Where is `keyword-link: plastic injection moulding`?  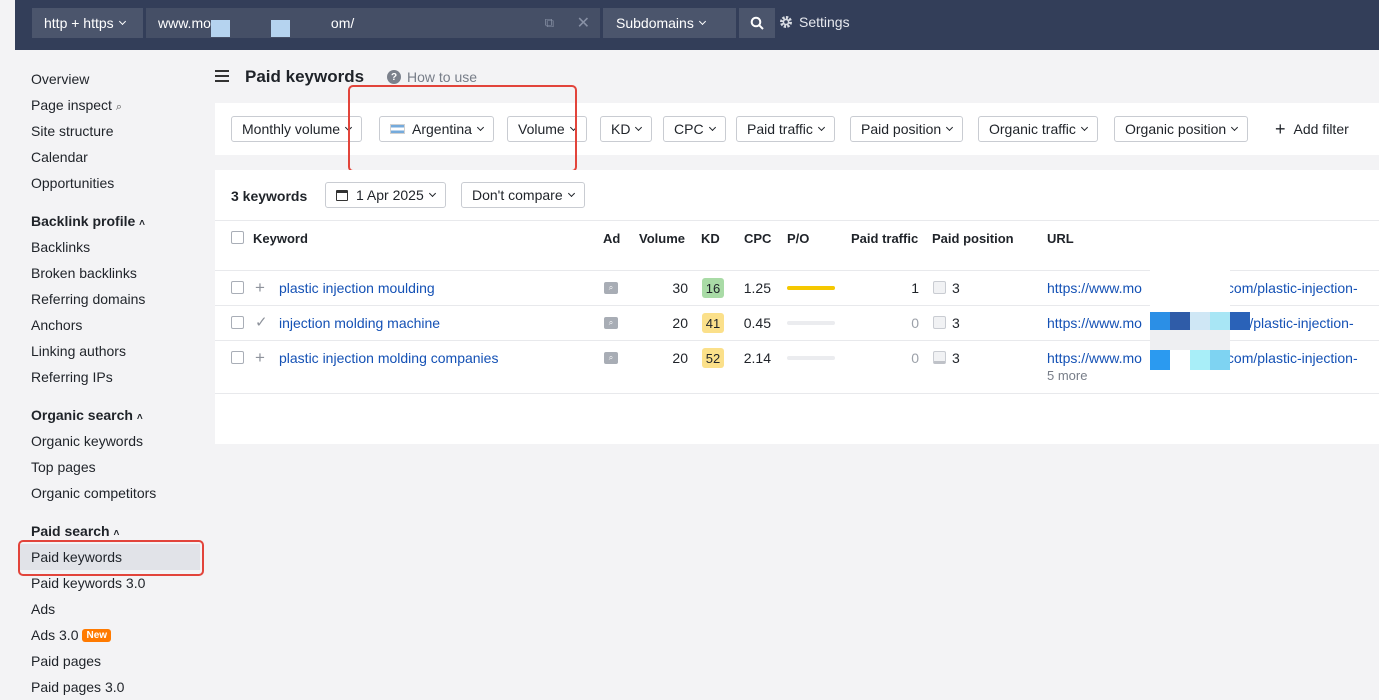 keyword-link: plastic injection moulding is located at coordinates (357, 288).